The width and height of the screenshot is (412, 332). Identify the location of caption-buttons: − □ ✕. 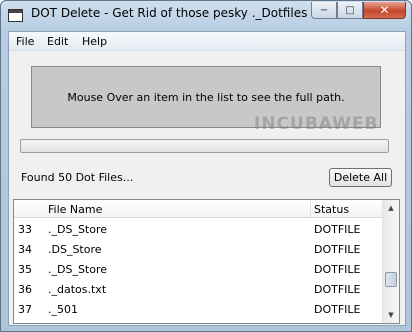
(358, 10).